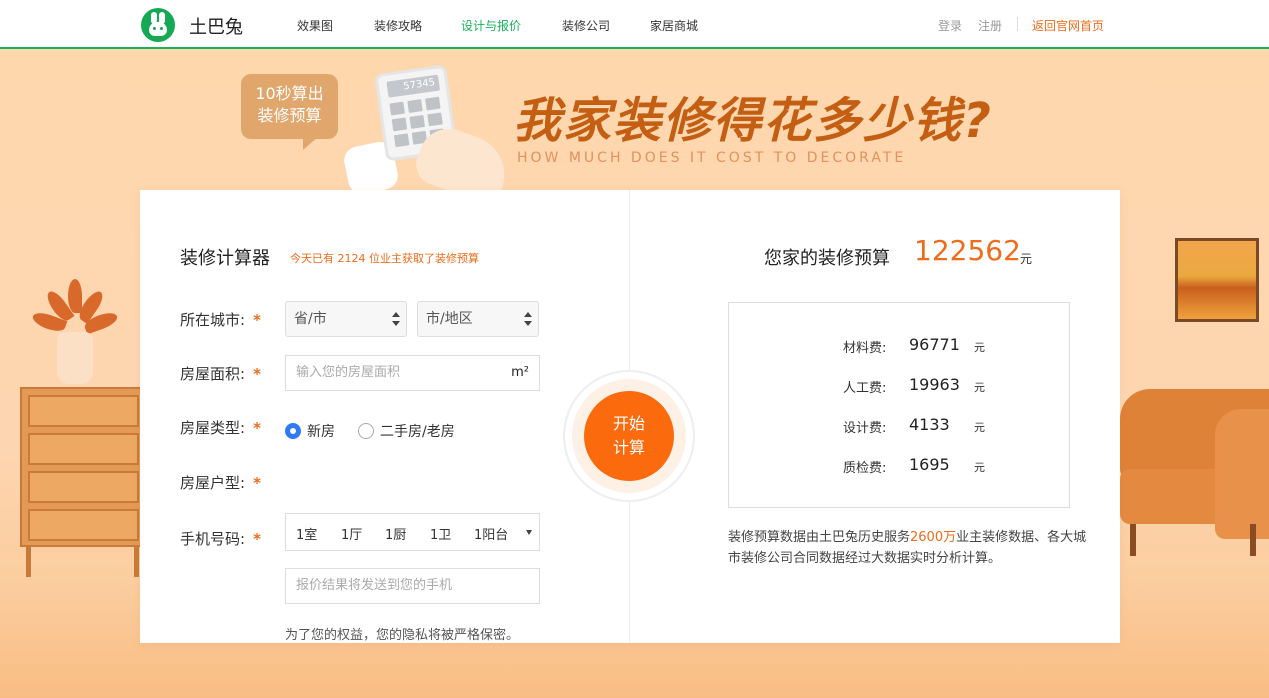 The image size is (1269, 698). I want to click on house-type-group: 新房 二手房/老房, so click(412, 431).